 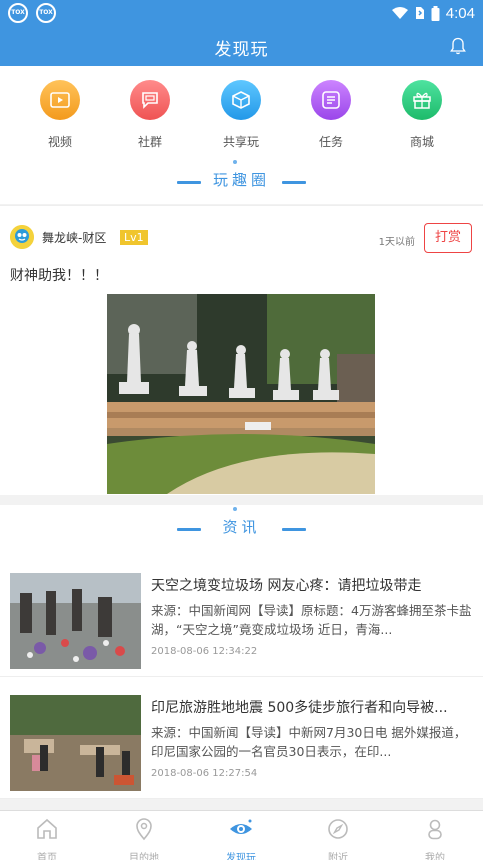 I want to click on quick-item-community: 社群, so click(x=150, y=115).